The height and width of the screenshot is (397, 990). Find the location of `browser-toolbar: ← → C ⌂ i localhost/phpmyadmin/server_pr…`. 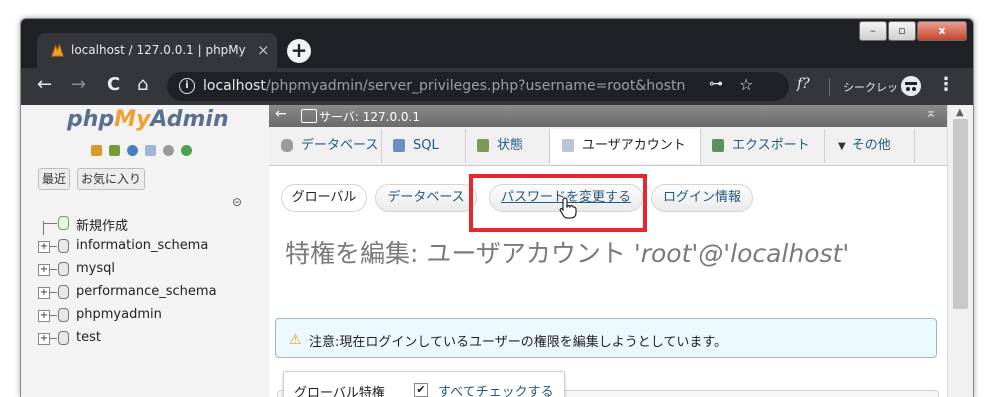

browser-toolbar: ← → C ⌂ i localhost/phpmyadmin/server_pr… is located at coordinates (497, 86).